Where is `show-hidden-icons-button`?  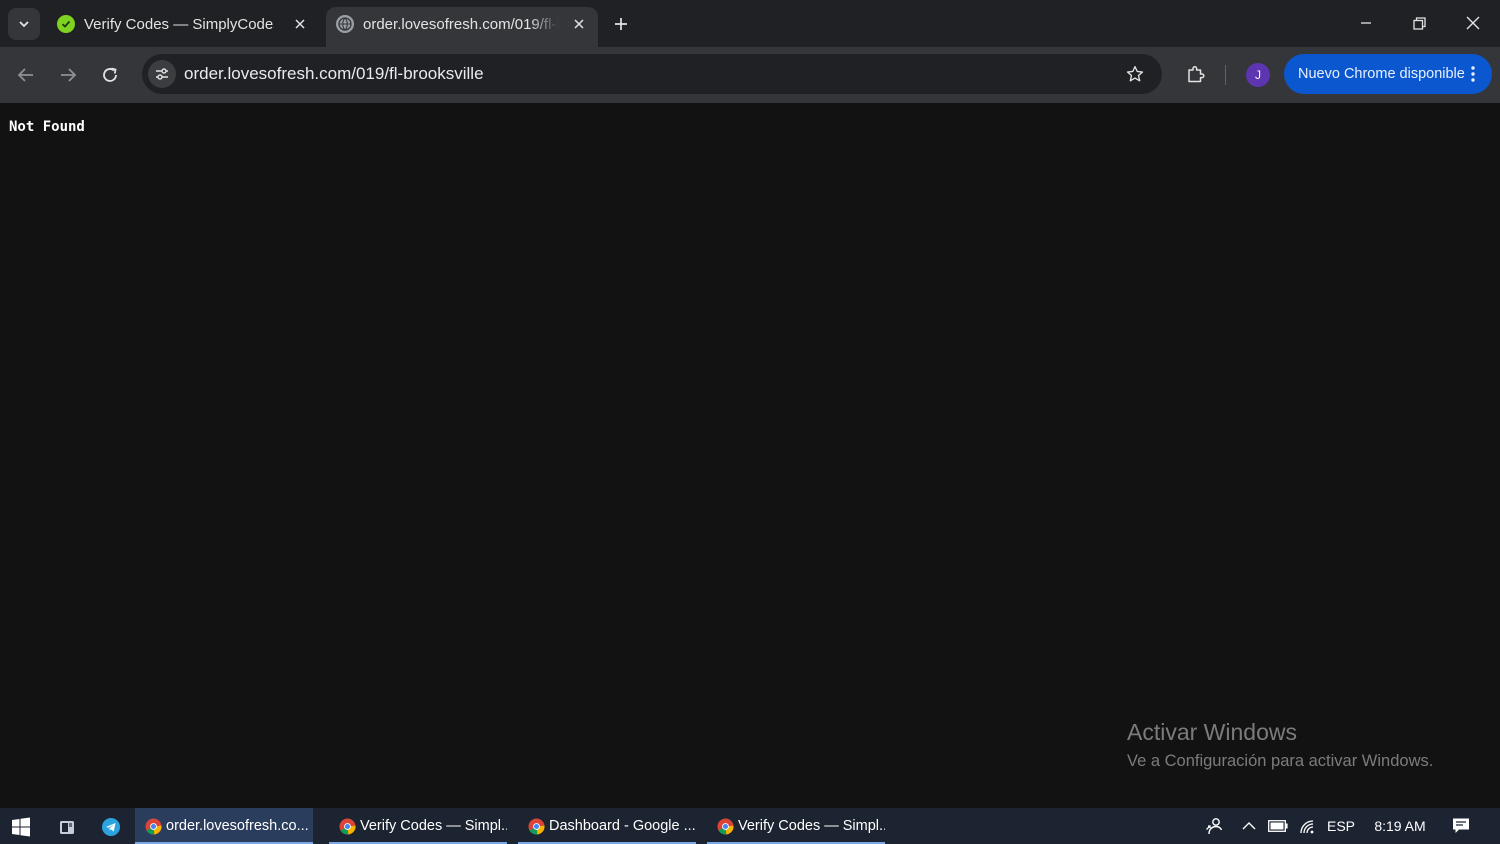
show-hidden-icons-button is located at coordinates (1249, 826).